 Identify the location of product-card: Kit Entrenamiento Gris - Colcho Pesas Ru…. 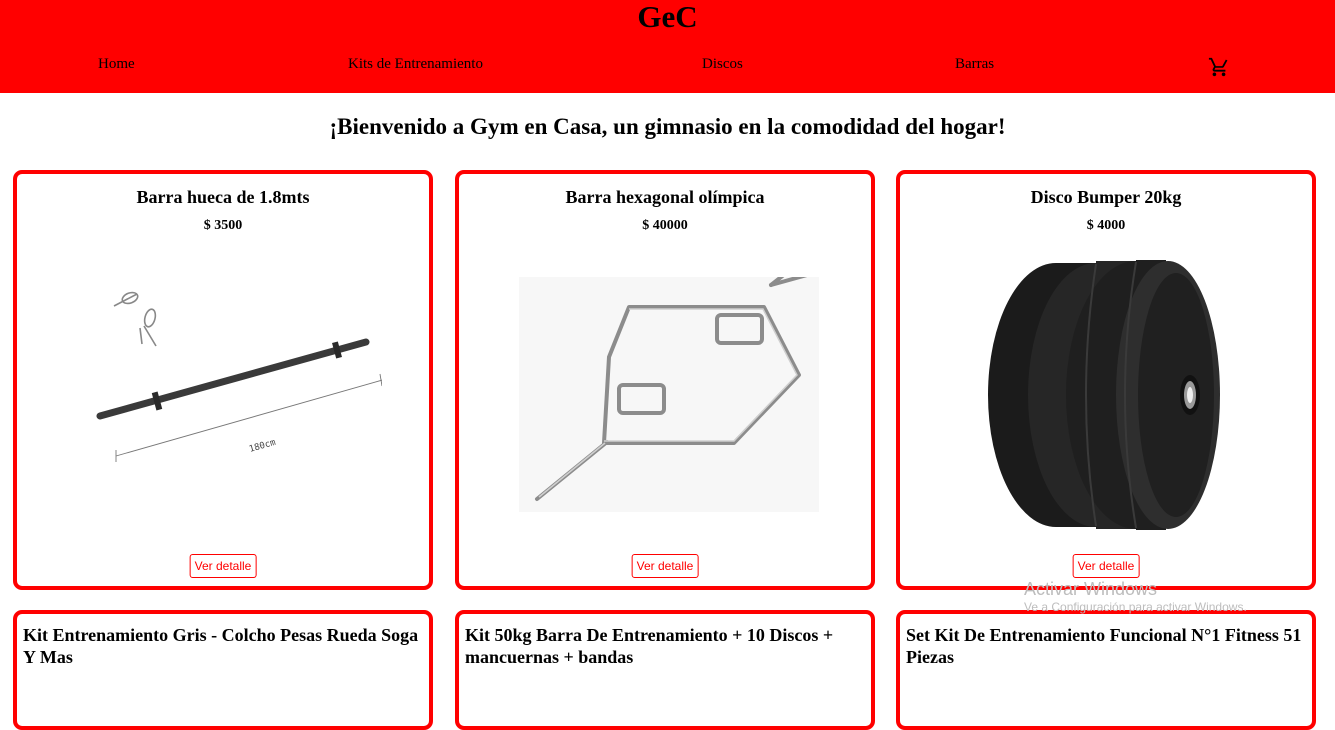
(223, 670).